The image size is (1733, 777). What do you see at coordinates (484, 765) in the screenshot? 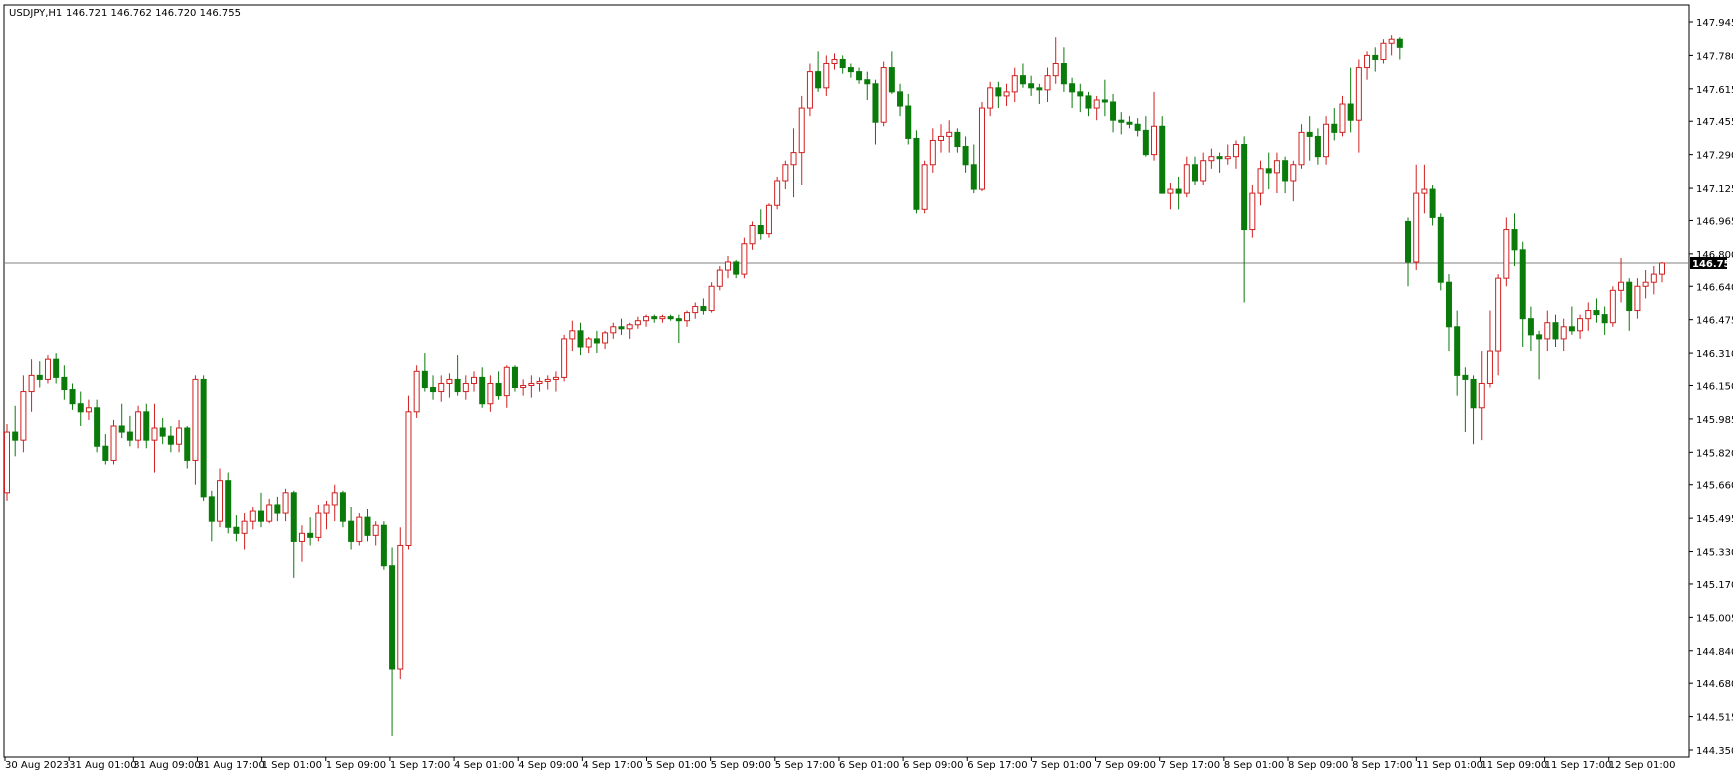
I see `x-tick-label: 4 Sep 01:00` at bounding box center [484, 765].